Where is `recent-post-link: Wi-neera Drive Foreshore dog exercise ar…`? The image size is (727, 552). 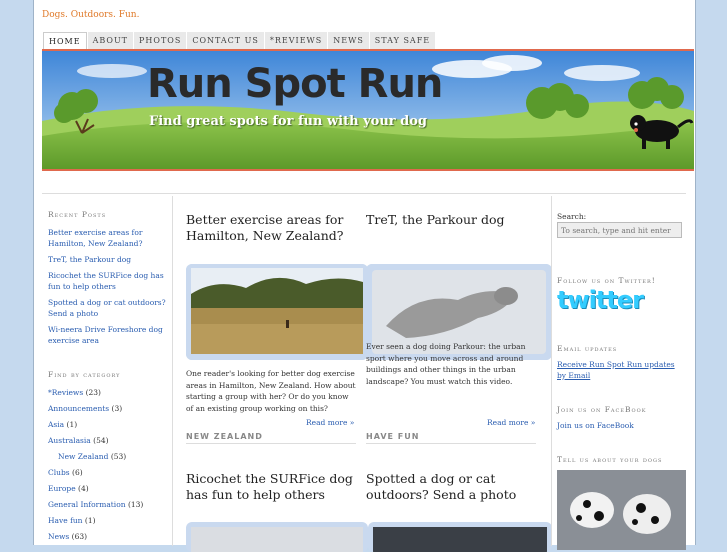 recent-post-link: Wi-neera Drive Foreshore dog exercise ar… is located at coordinates (109, 335).